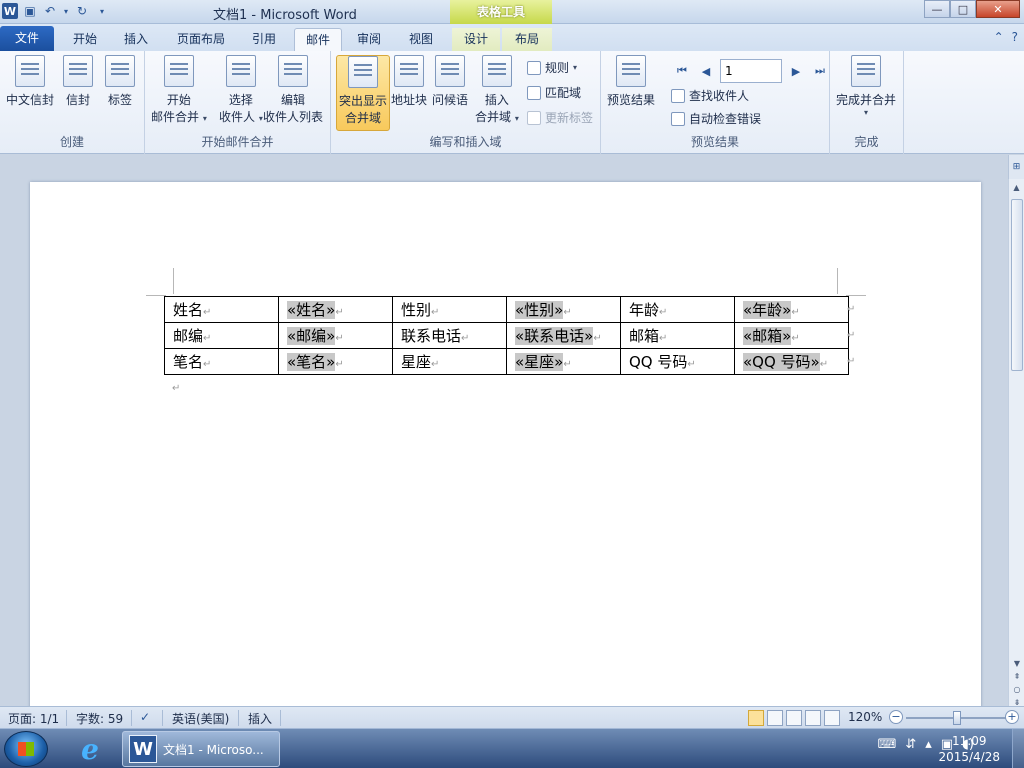 The width and height of the screenshot is (1024, 768). What do you see at coordinates (200, 718) in the screenshot?
I see `language: 英语(美国)` at bounding box center [200, 718].